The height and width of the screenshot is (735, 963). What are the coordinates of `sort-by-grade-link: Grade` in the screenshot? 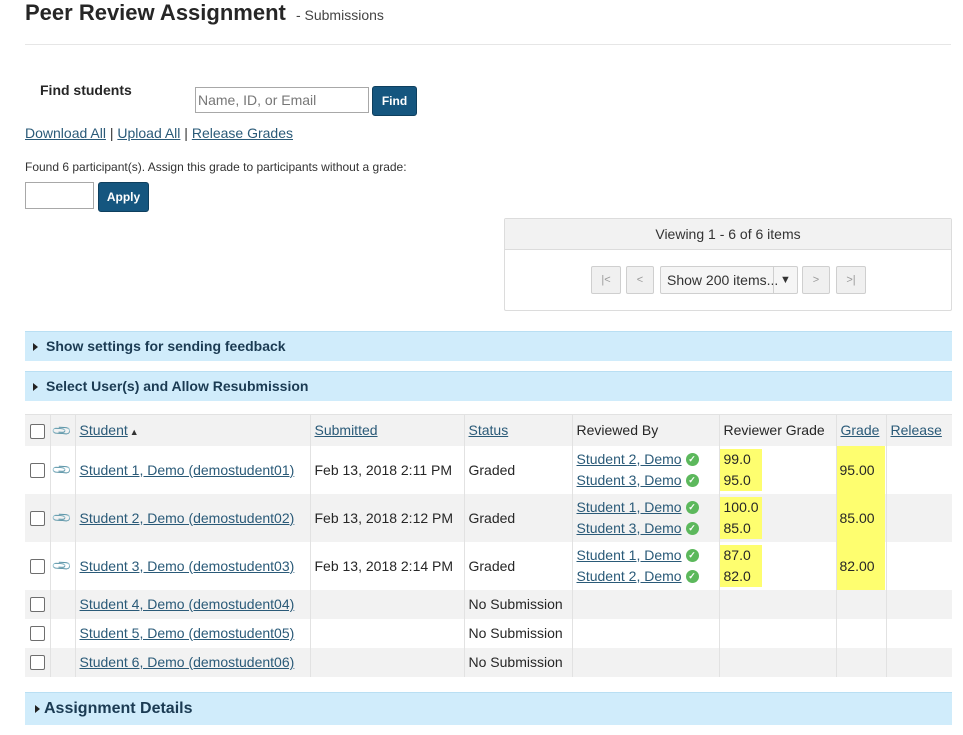 It's located at (860, 430).